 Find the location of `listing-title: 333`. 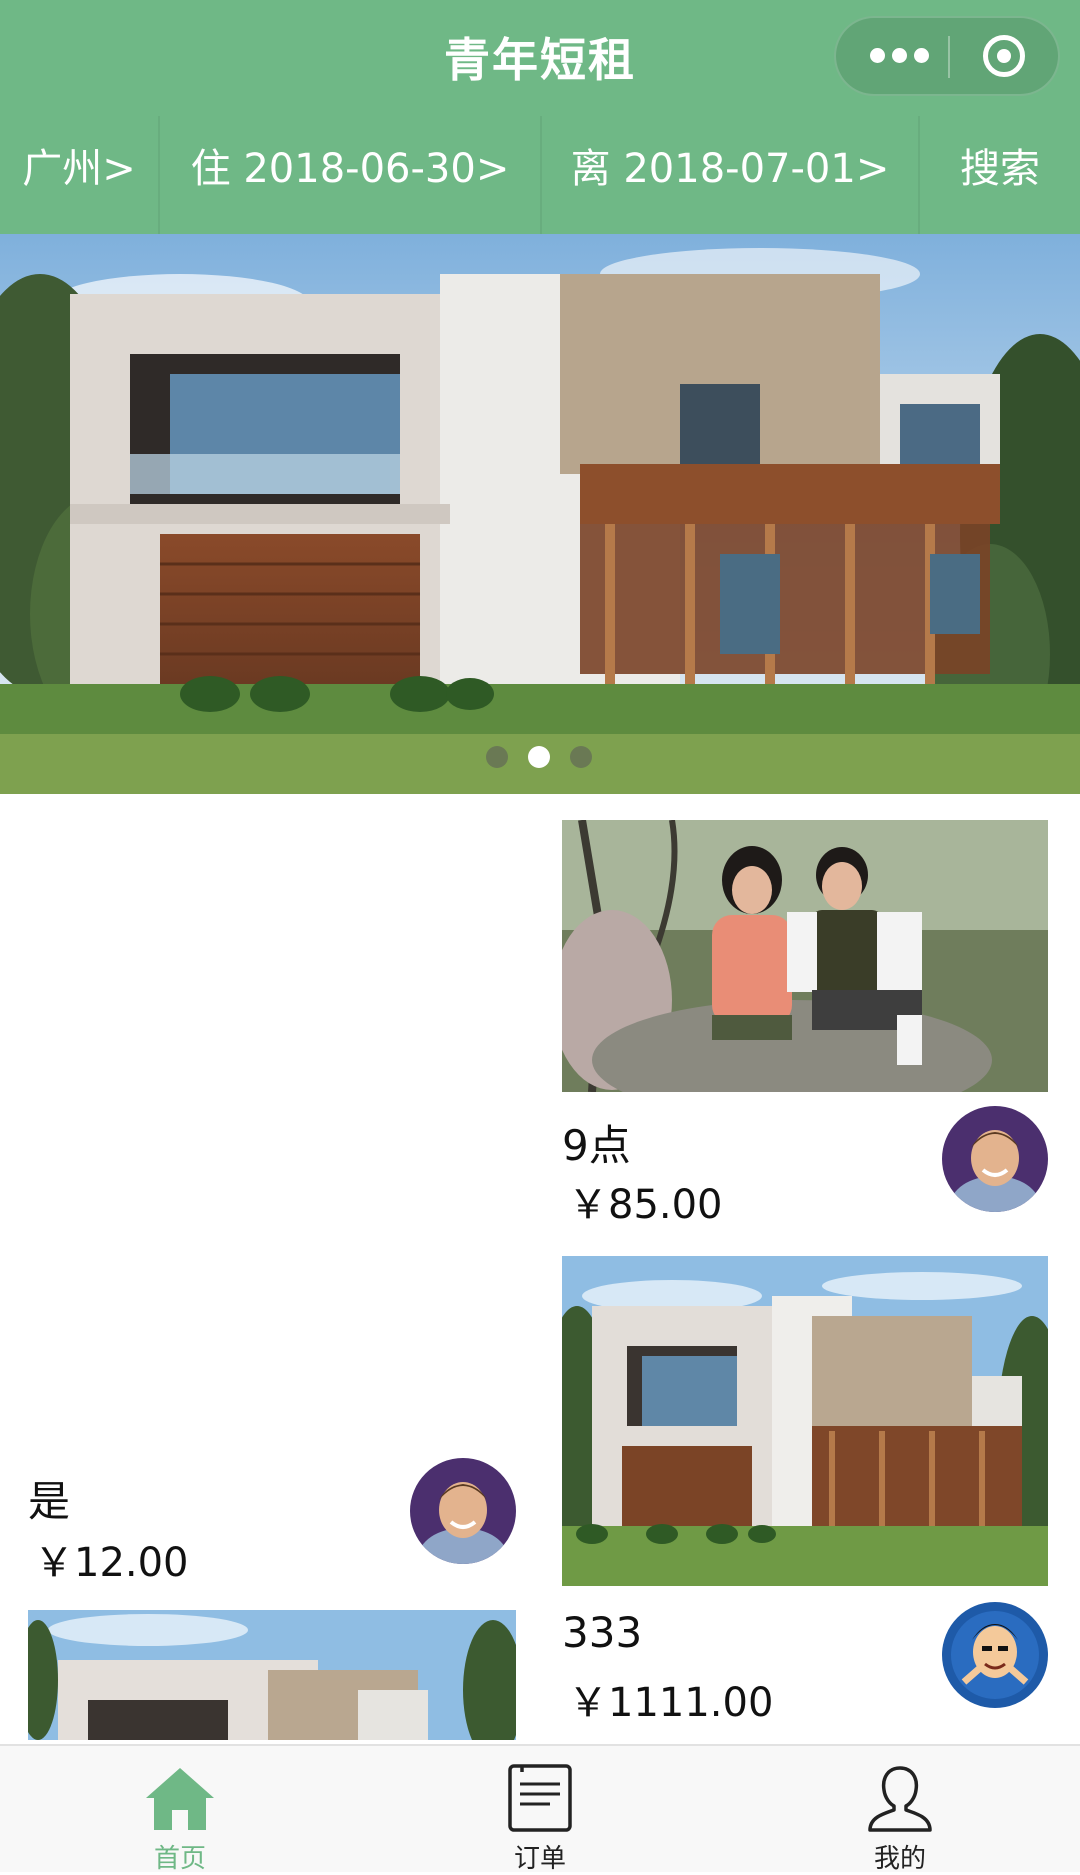

listing-title: 333 is located at coordinates (602, 1632).